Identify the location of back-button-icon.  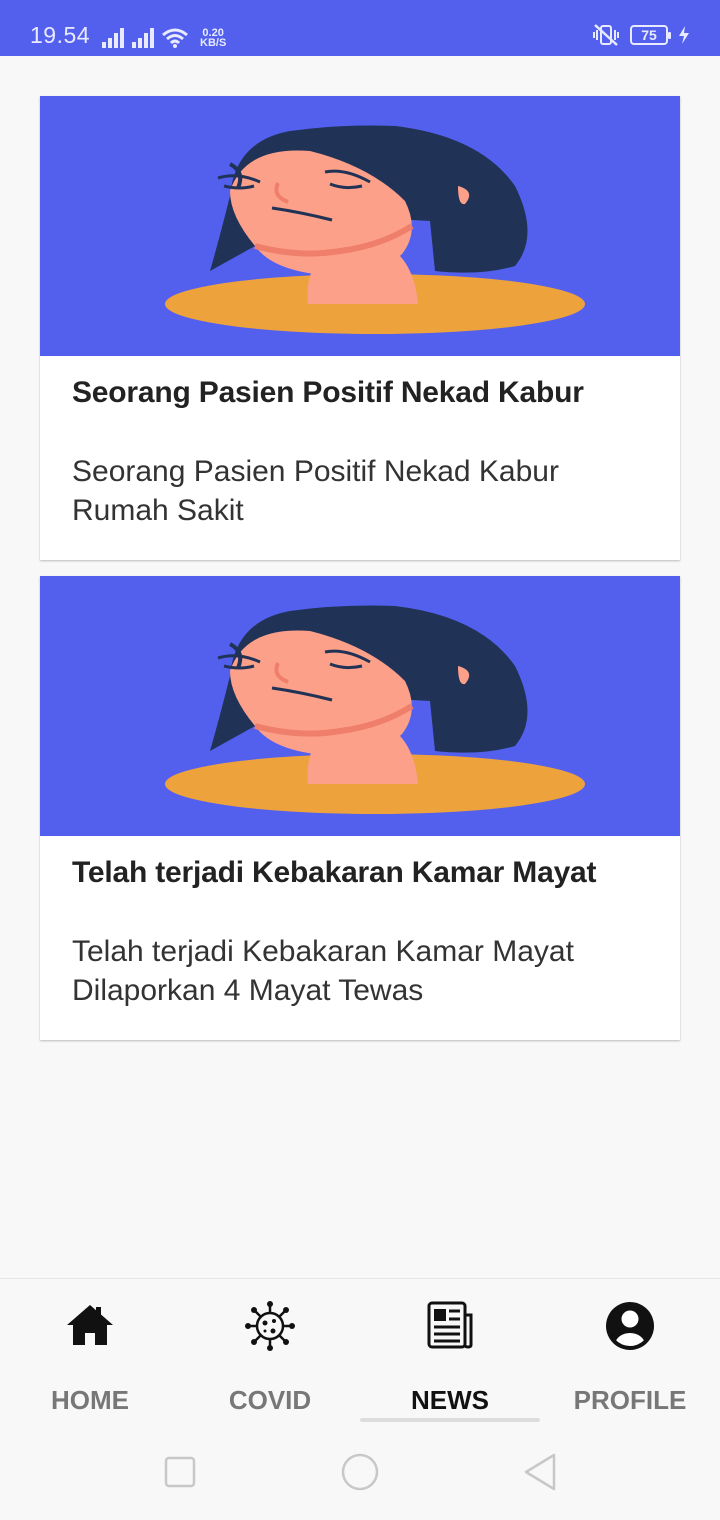
(540, 1473).